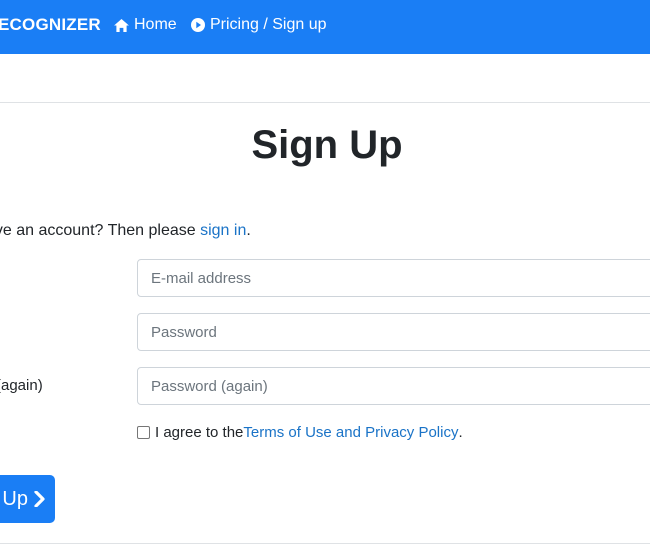  I want to click on nav-pricing-link: Pricing / Sign up, so click(259, 25).